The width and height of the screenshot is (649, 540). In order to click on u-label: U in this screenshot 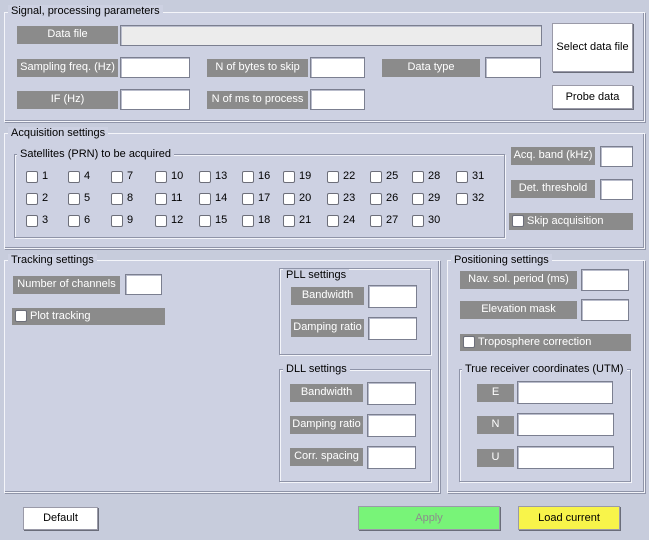, I will do `click(495, 458)`.